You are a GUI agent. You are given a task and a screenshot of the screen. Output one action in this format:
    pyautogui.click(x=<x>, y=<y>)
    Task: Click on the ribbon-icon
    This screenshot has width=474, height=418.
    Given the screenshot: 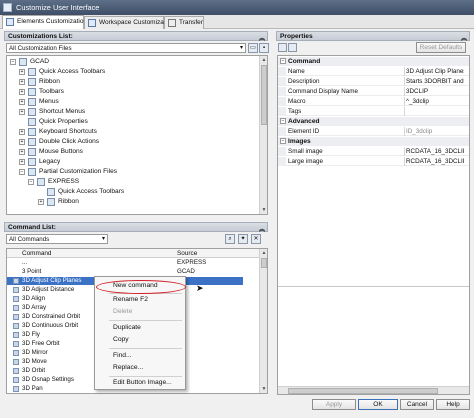 What is the action you would take?
    pyautogui.click(x=51, y=202)
    